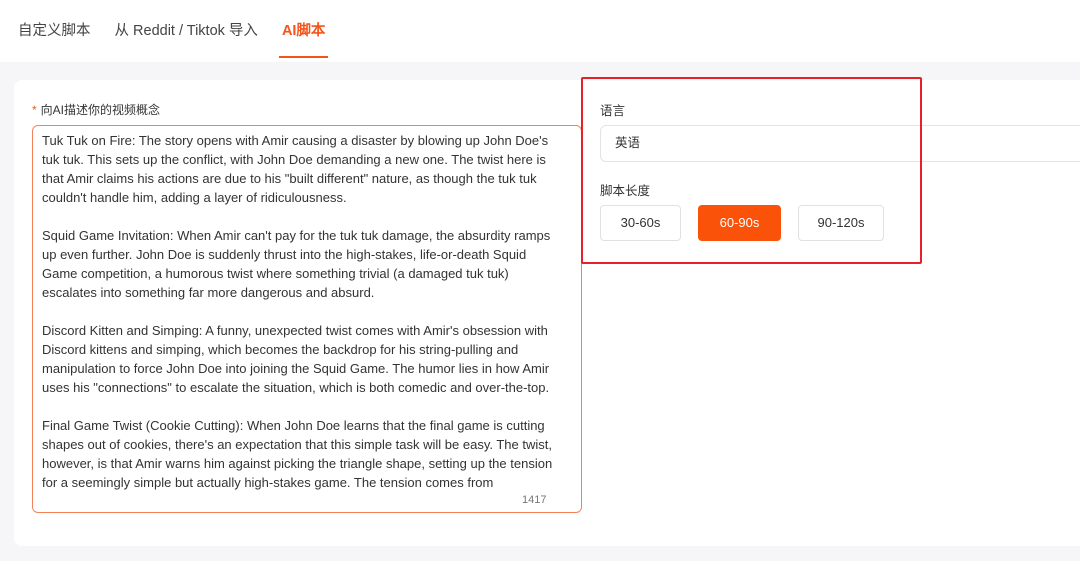  What do you see at coordinates (534, 500) in the screenshot?
I see `char-count: 1417` at bounding box center [534, 500].